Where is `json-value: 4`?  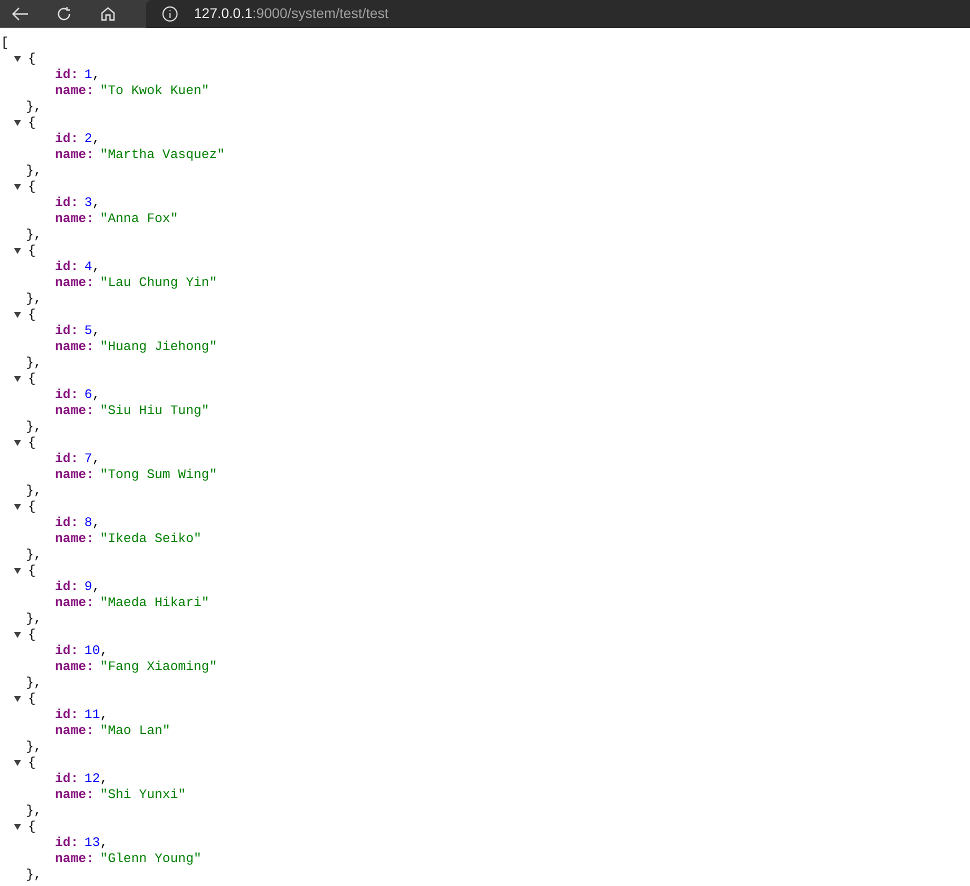 json-value: 4 is located at coordinates (88, 267).